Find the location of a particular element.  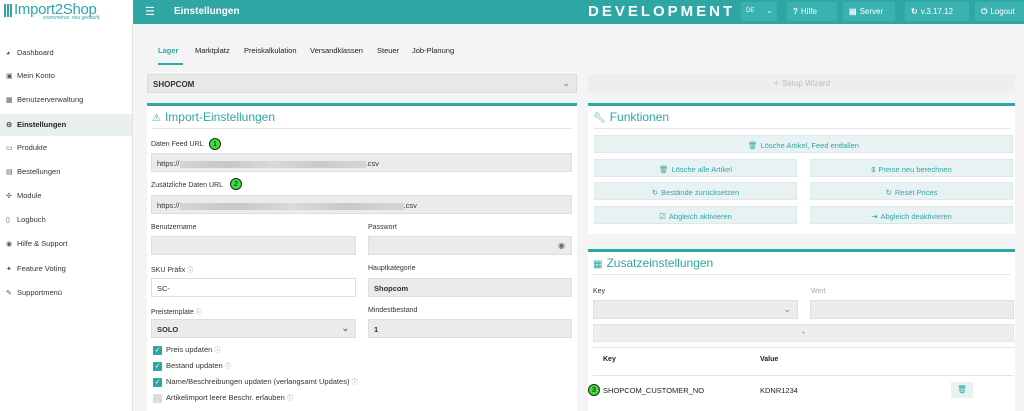

button-label: Lösche Artikel, Feed entfallen is located at coordinates (809, 145).